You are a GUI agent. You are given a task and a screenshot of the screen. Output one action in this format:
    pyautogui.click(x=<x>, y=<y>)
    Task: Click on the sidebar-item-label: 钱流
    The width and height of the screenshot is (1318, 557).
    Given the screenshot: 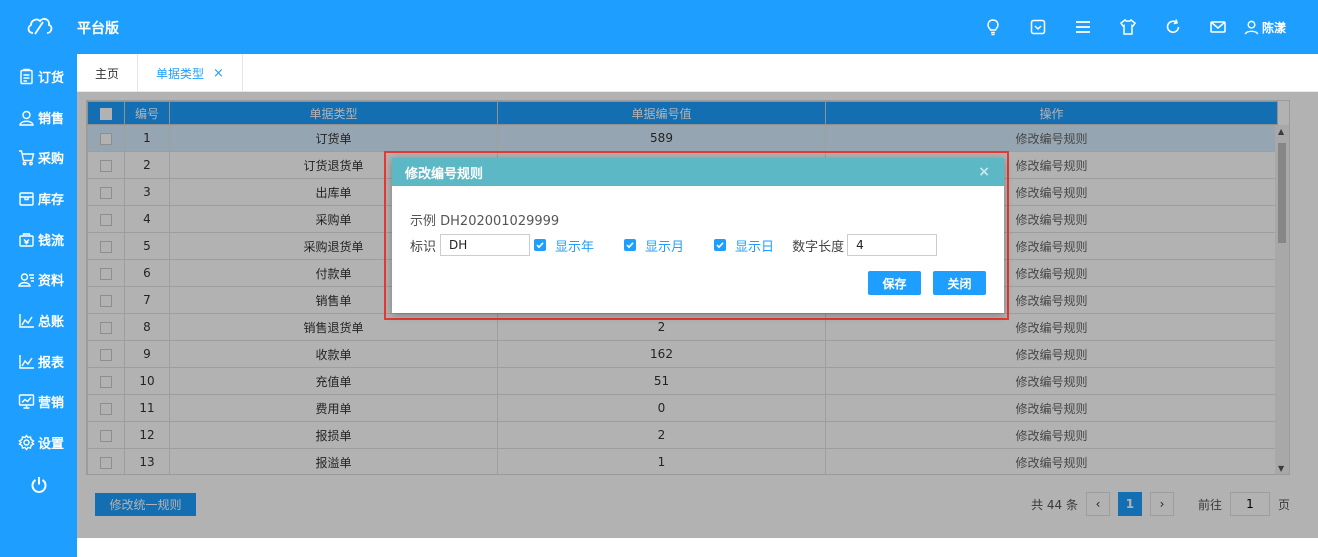 What is the action you would take?
    pyautogui.click(x=51, y=241)
    